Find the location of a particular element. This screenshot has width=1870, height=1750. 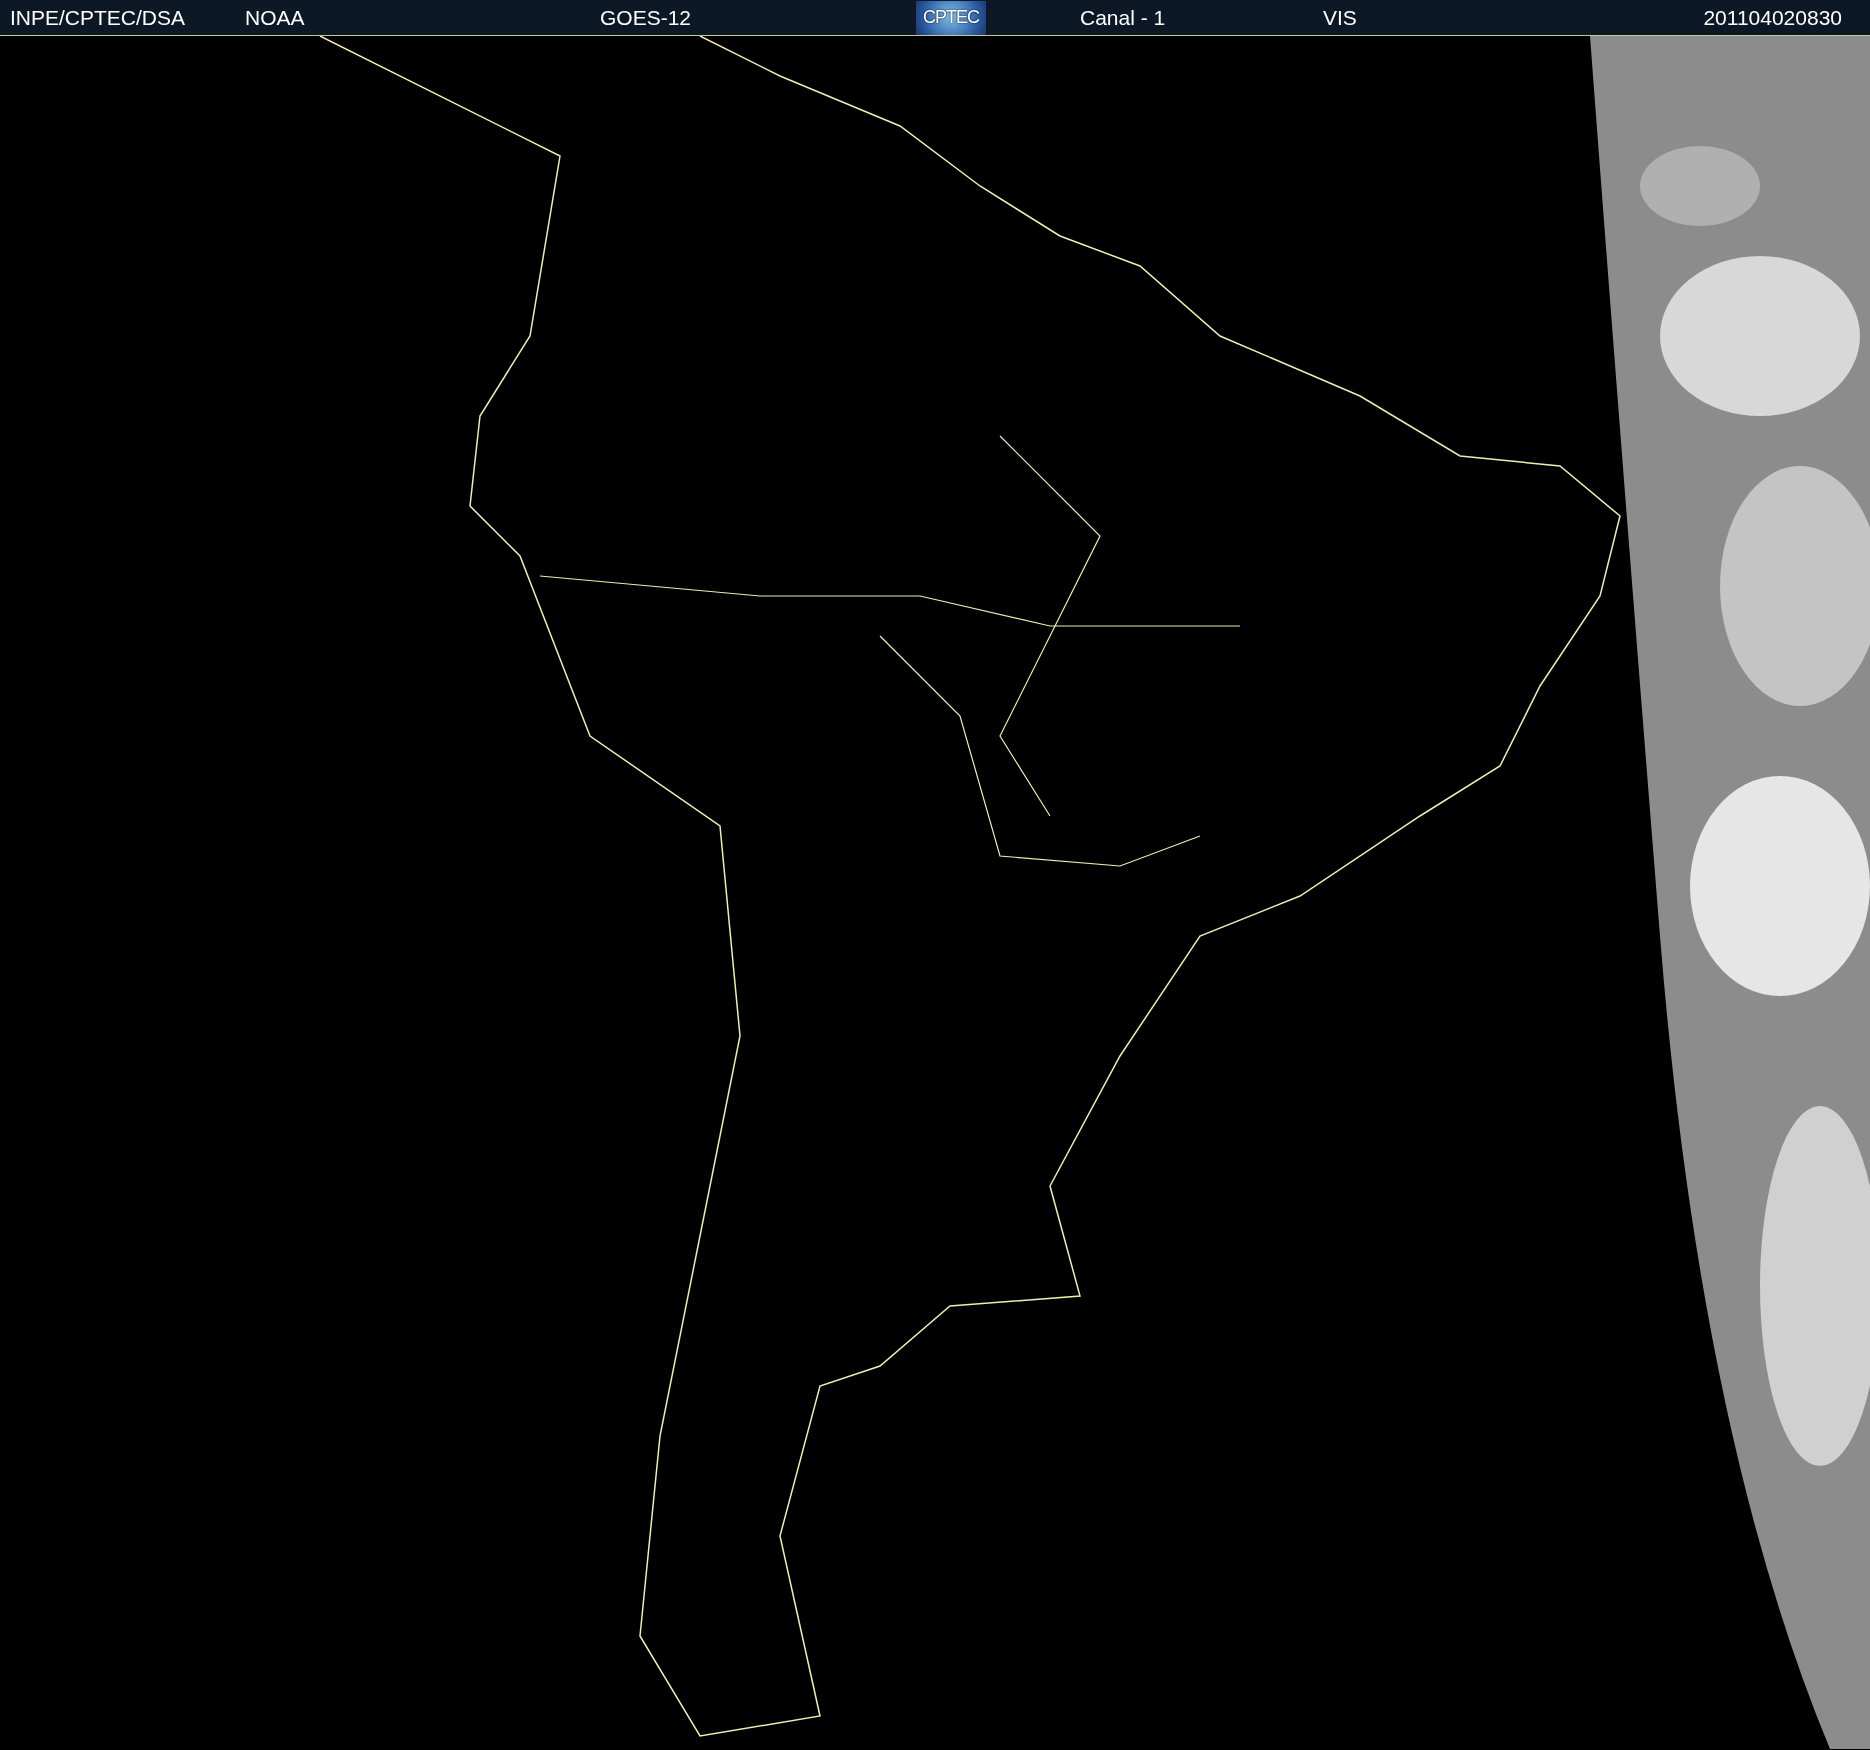

header-label: INPE/CPTEC/DSA is located at coordinates (98, 17).